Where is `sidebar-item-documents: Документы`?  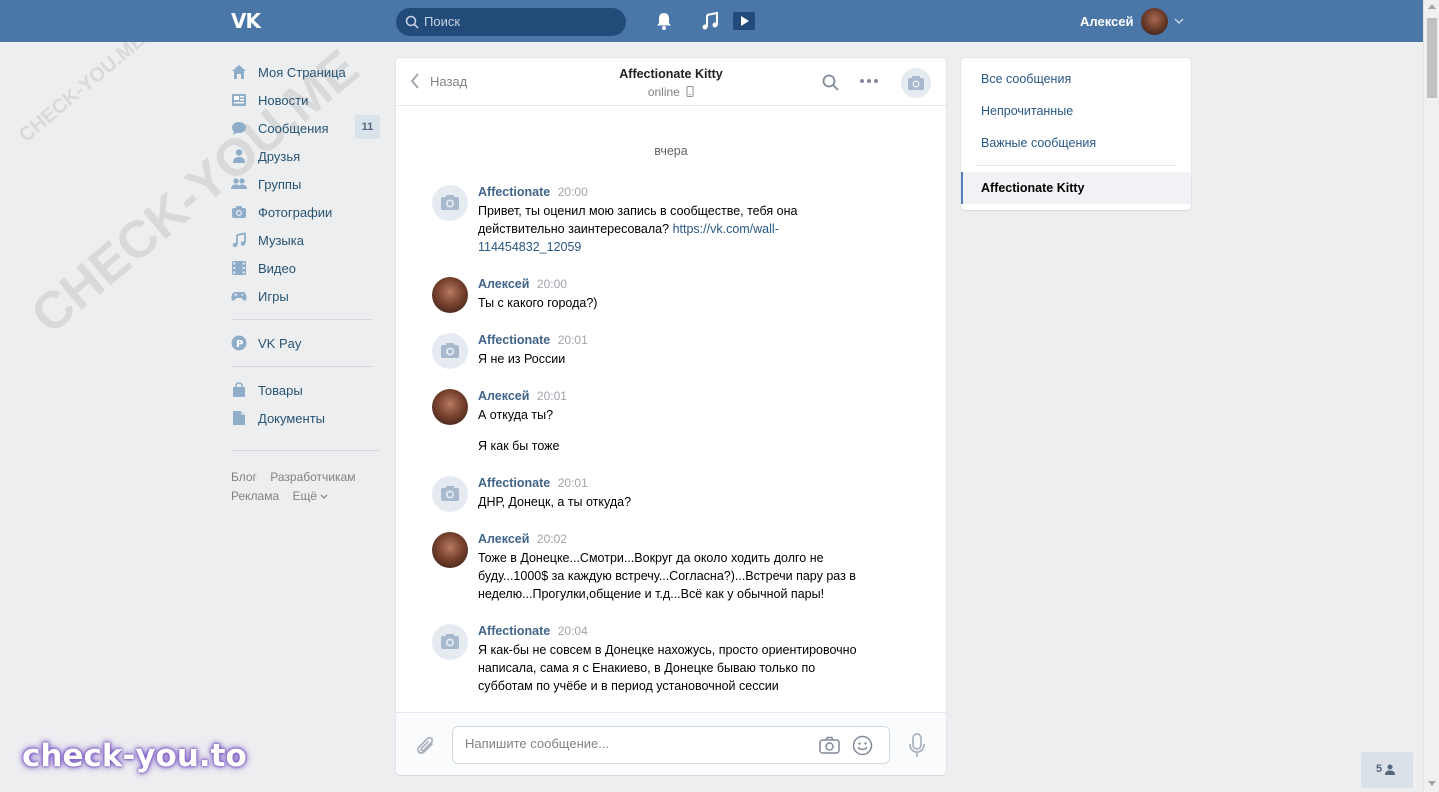
sidebar-item-documents: Документы is located at coordinates (306, 418).